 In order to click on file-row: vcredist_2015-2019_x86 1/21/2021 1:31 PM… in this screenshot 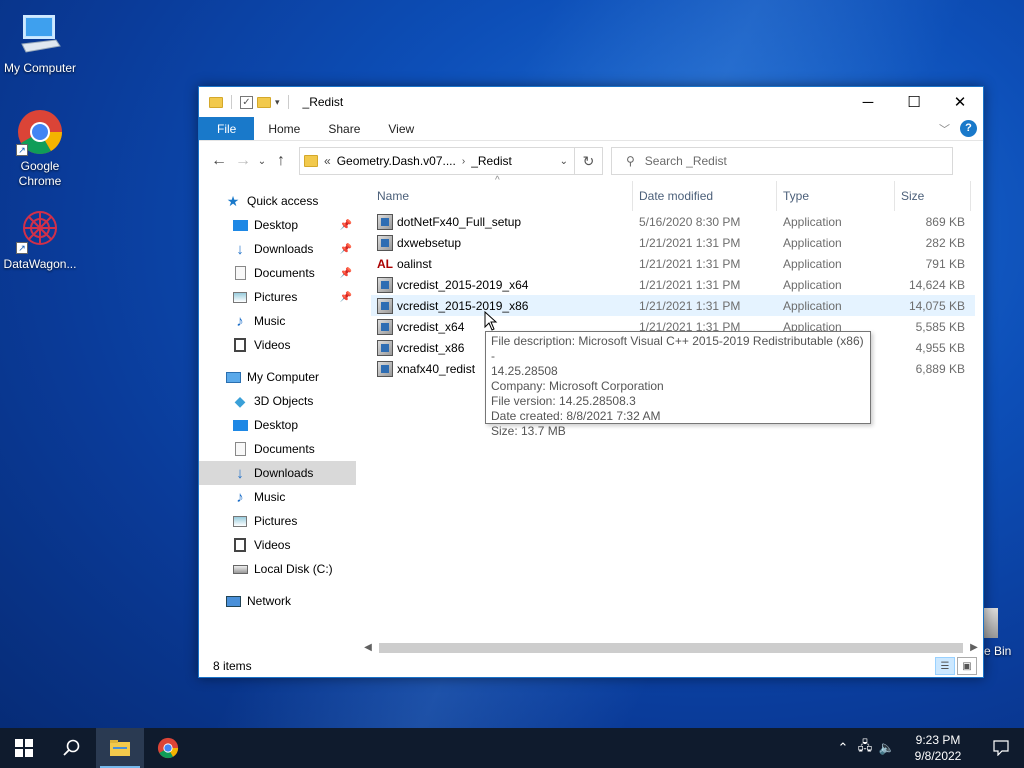, I will do `click(673, 305)`.